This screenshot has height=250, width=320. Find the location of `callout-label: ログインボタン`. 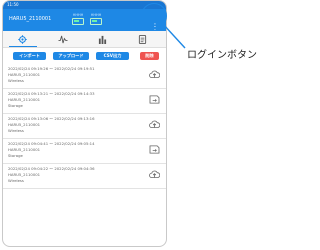

callout-label: ログインボタン is located at coordinates (222, 55).